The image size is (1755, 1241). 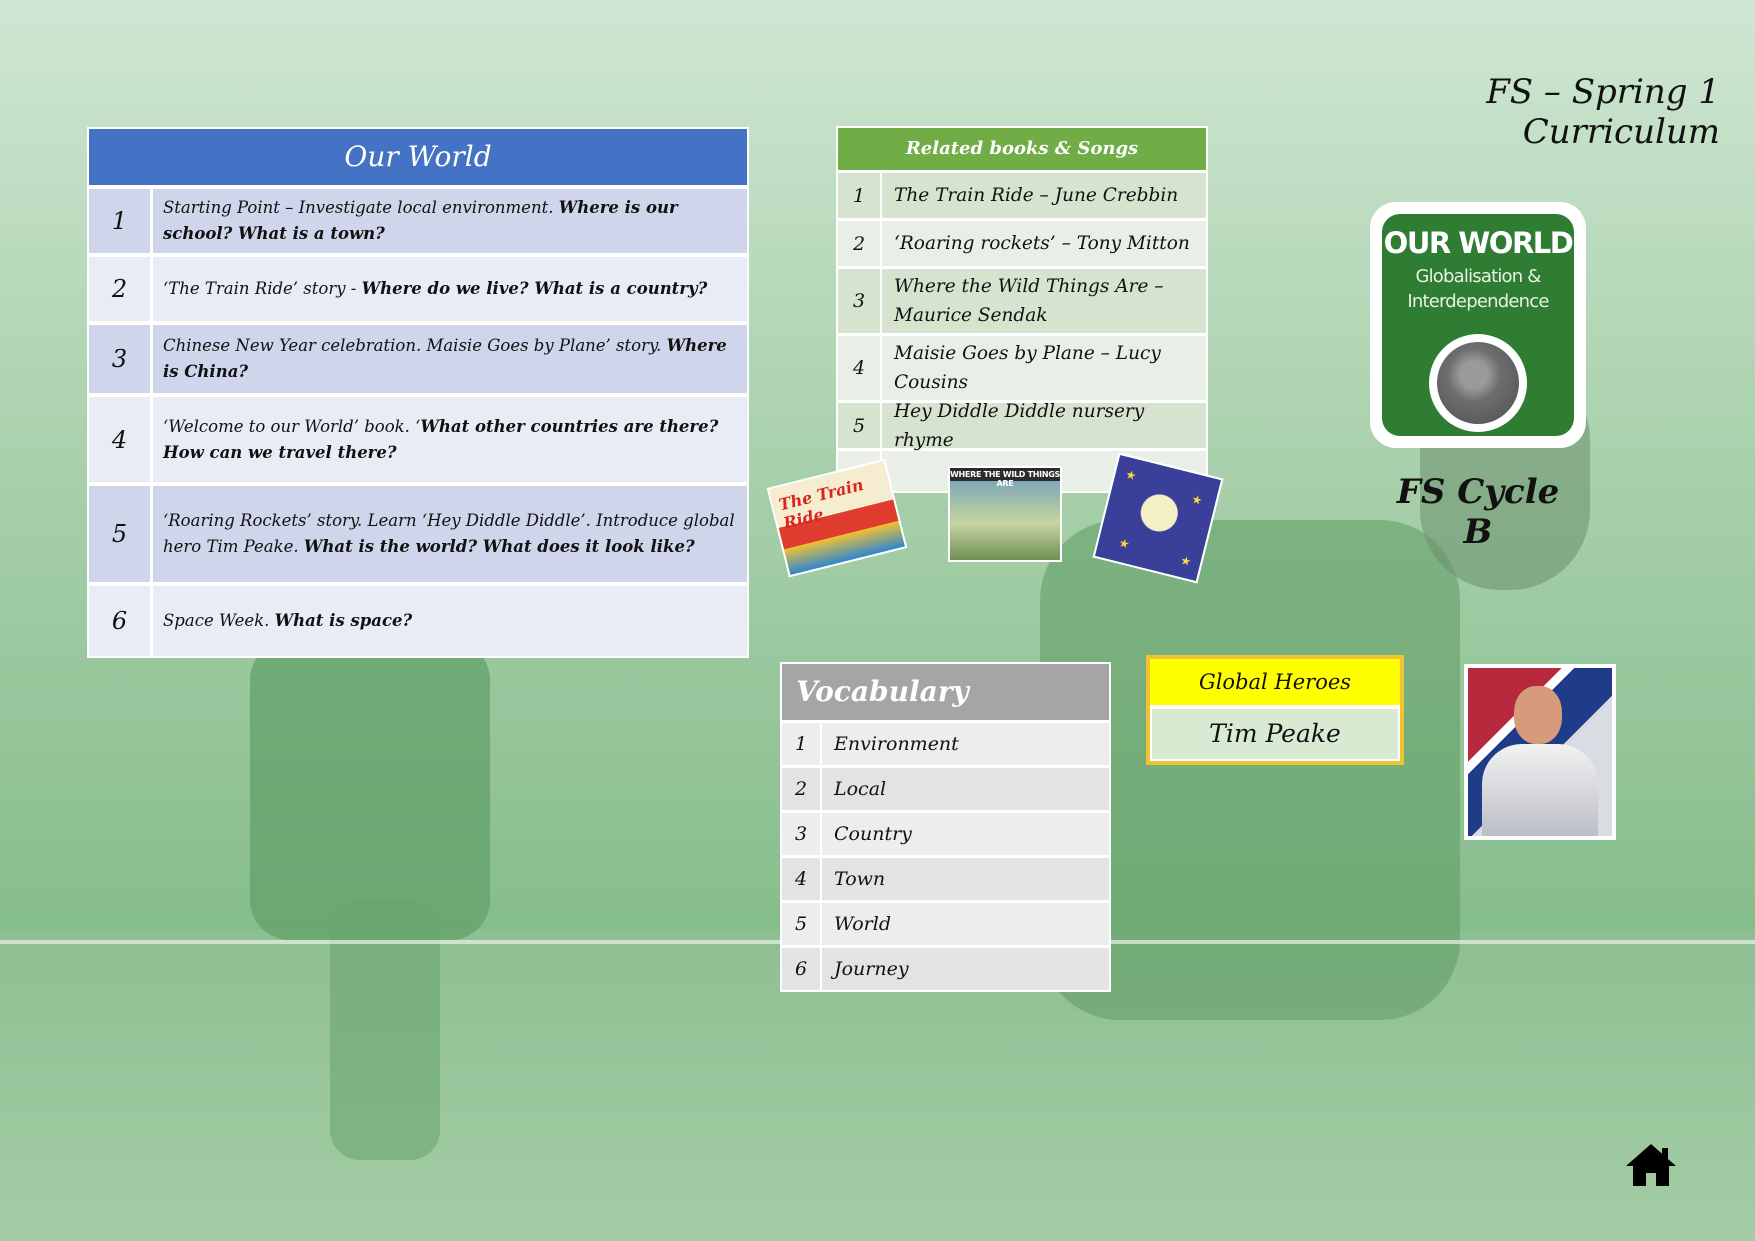 What do you see at coordinates (1044, 243) in the screenshot?
I see `book-row-title: ‘Roaring rockets’ – Tony Mitton` at bounding box center [1044, 243].